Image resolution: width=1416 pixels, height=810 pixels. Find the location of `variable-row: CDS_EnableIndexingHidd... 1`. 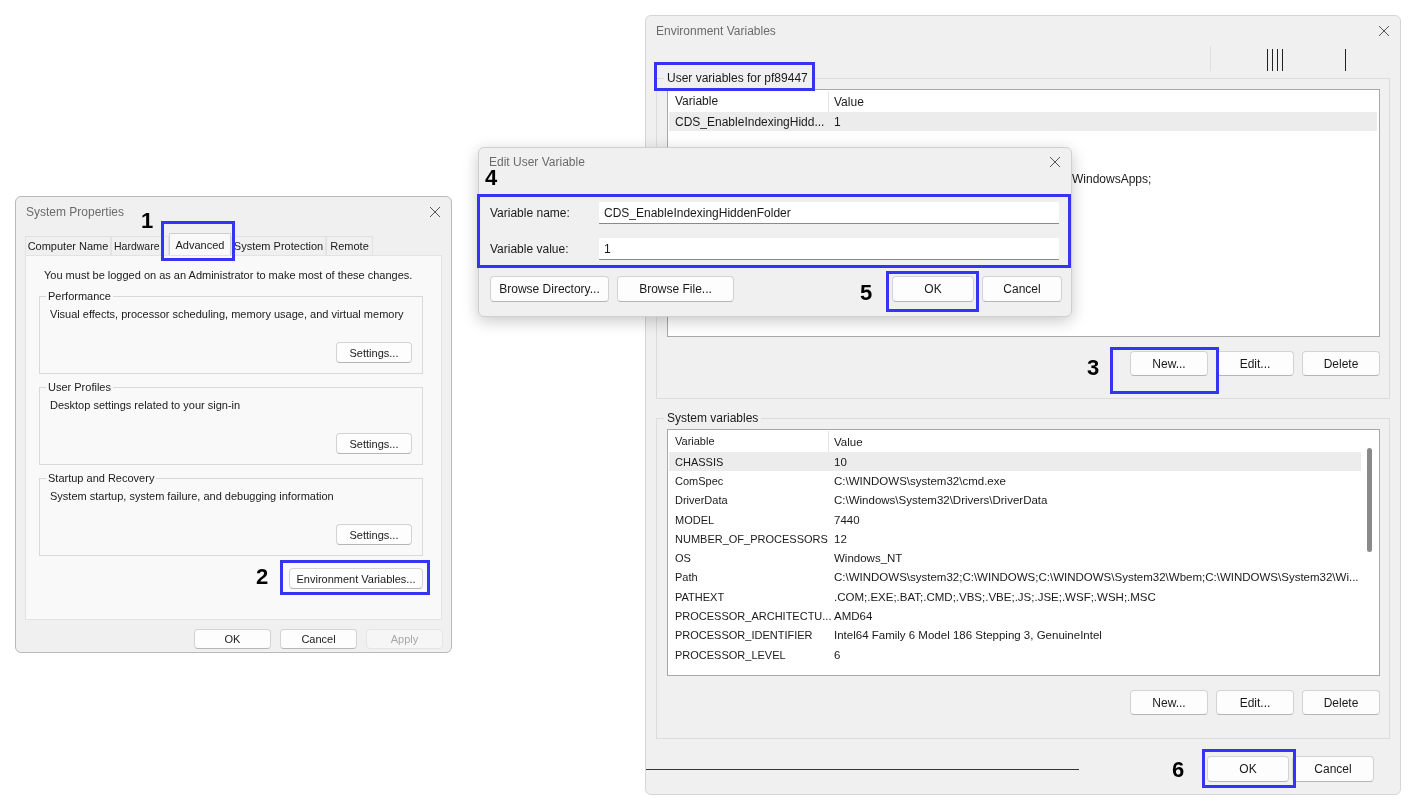

variable-row: CDS_EnableIndexingHidd... 1 is located at coordinates (1023, 122).